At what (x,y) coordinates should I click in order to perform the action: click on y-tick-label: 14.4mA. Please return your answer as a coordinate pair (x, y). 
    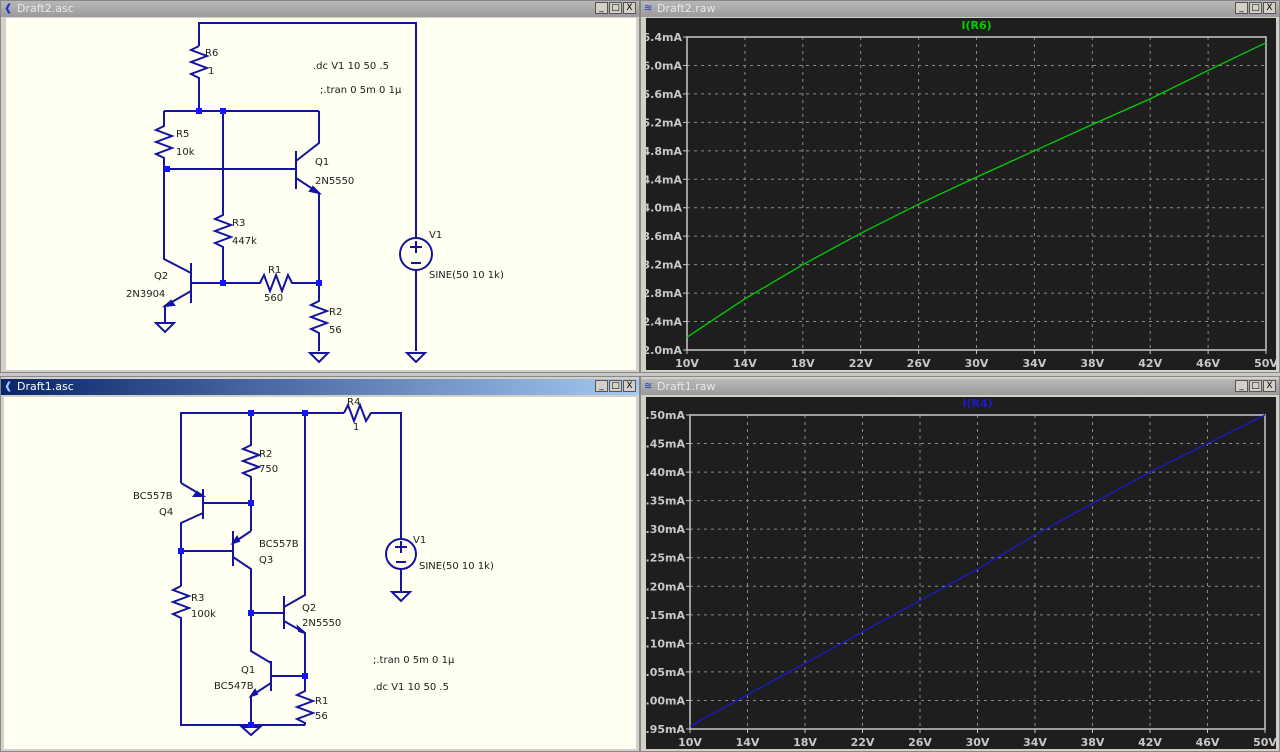
    Looking at the image, I should click on (664, 179).